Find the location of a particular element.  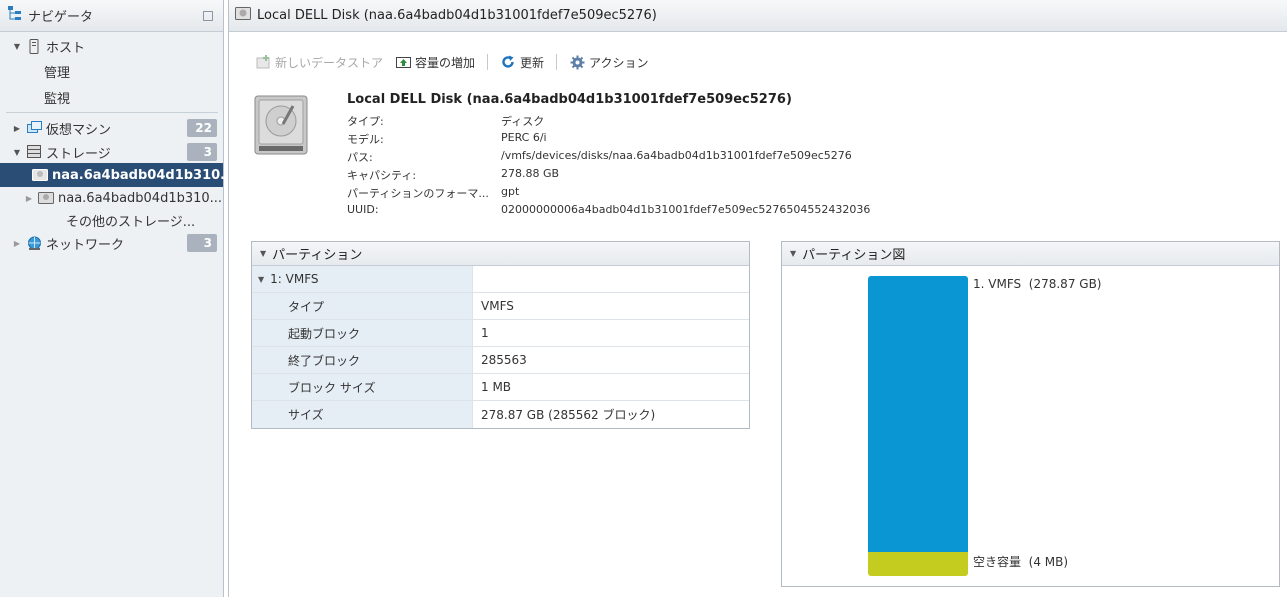

vm-icon is located at coordinates (34, 128).